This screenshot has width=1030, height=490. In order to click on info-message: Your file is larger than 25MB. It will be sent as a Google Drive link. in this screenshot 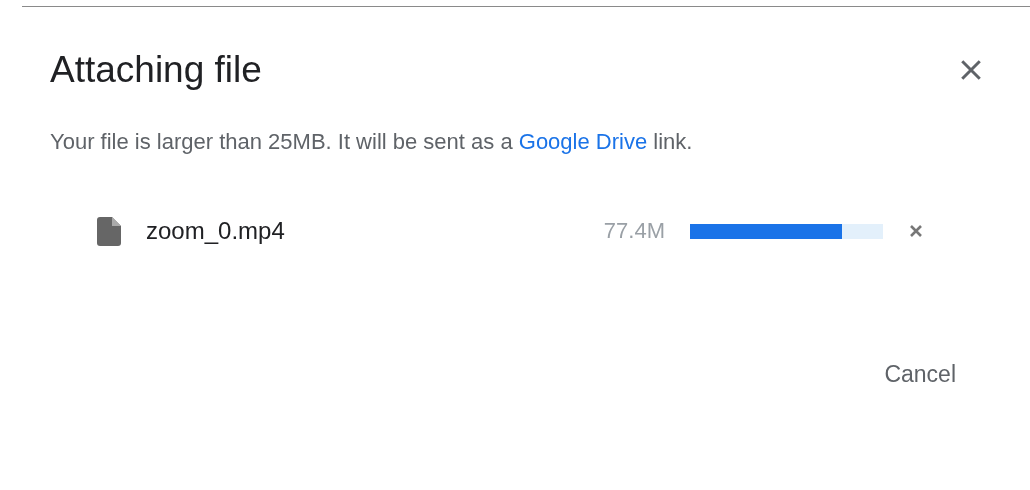, I will do `click(372, 142)`.